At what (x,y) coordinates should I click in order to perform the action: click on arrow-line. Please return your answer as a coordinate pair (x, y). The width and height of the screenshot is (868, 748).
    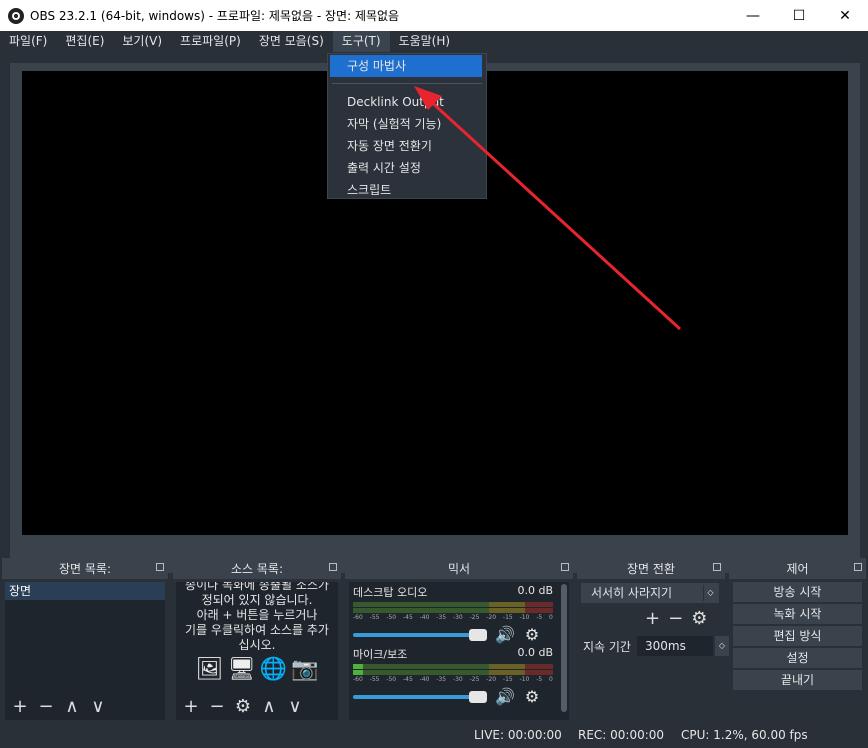
    Looking at the image, I should click on (553, 213).